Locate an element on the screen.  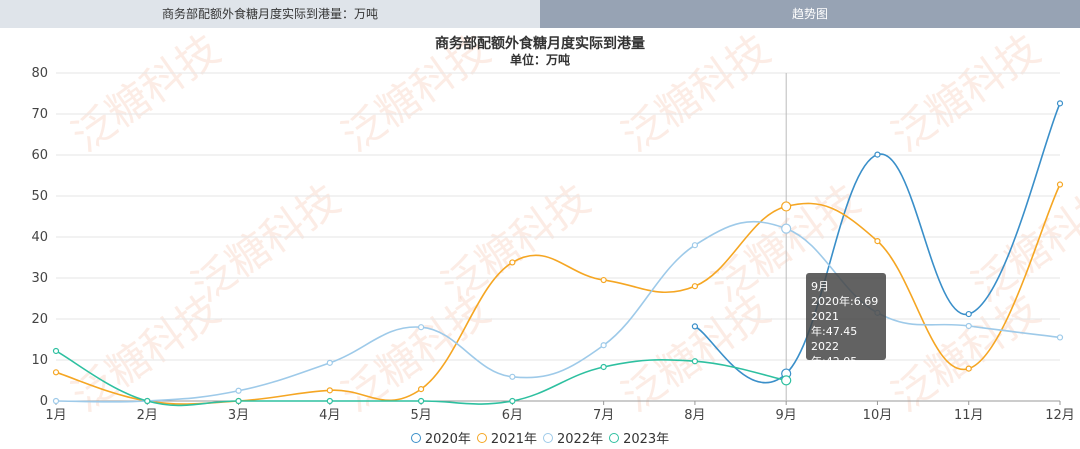
tooltip-line-2021: 2021年:47.45 is located at coordinates (834, 324).